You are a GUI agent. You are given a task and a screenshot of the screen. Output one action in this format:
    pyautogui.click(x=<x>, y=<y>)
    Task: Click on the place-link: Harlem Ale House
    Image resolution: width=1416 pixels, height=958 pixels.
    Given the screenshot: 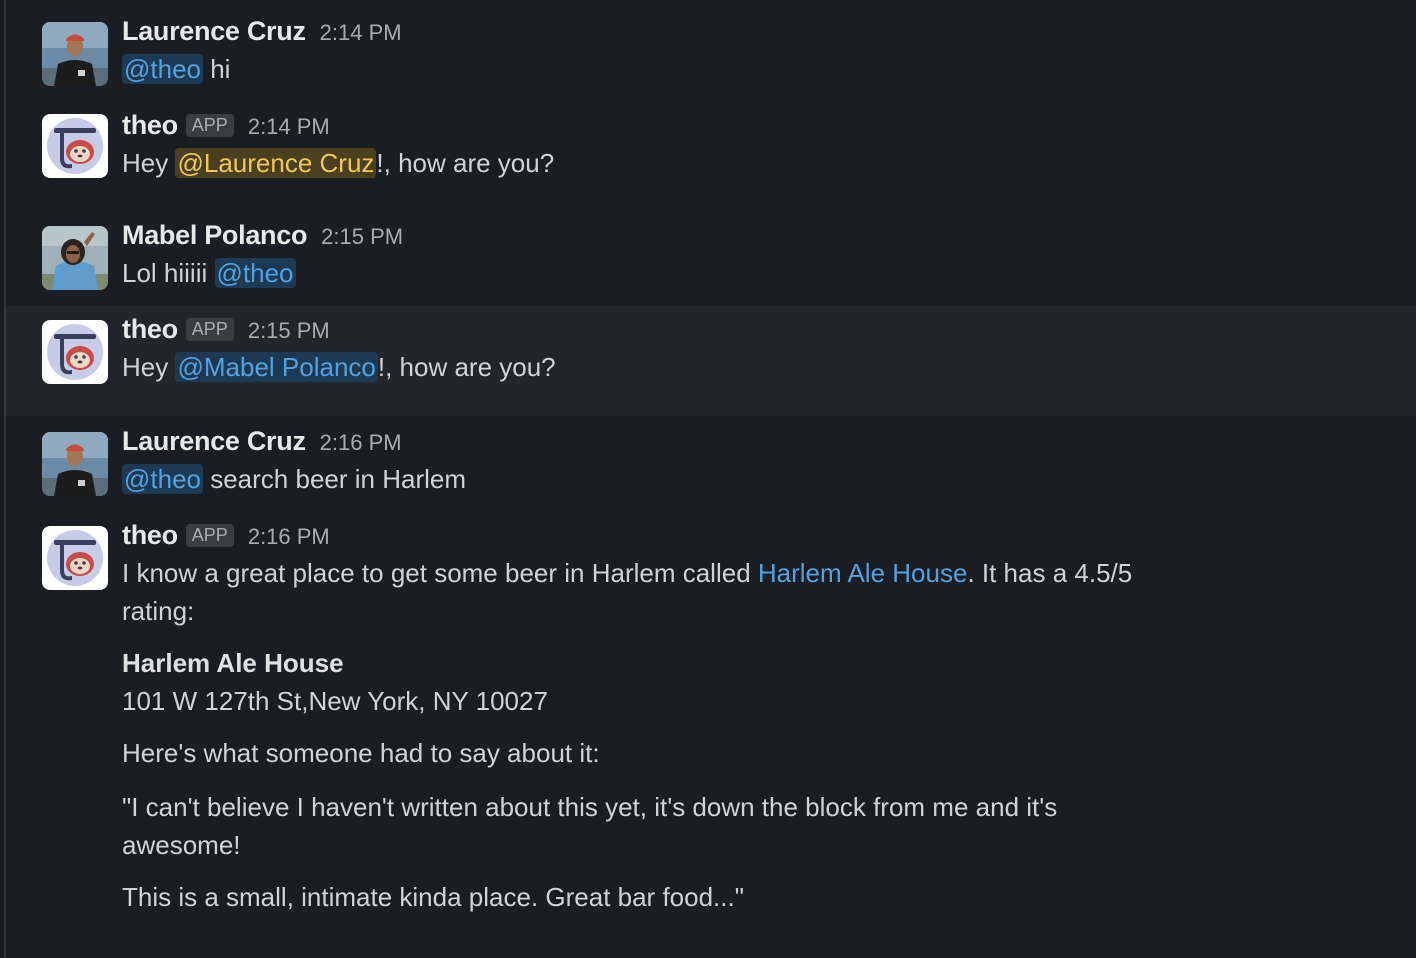 What is the action you would take?
    pyautogui.click(x=863, y=573)
    